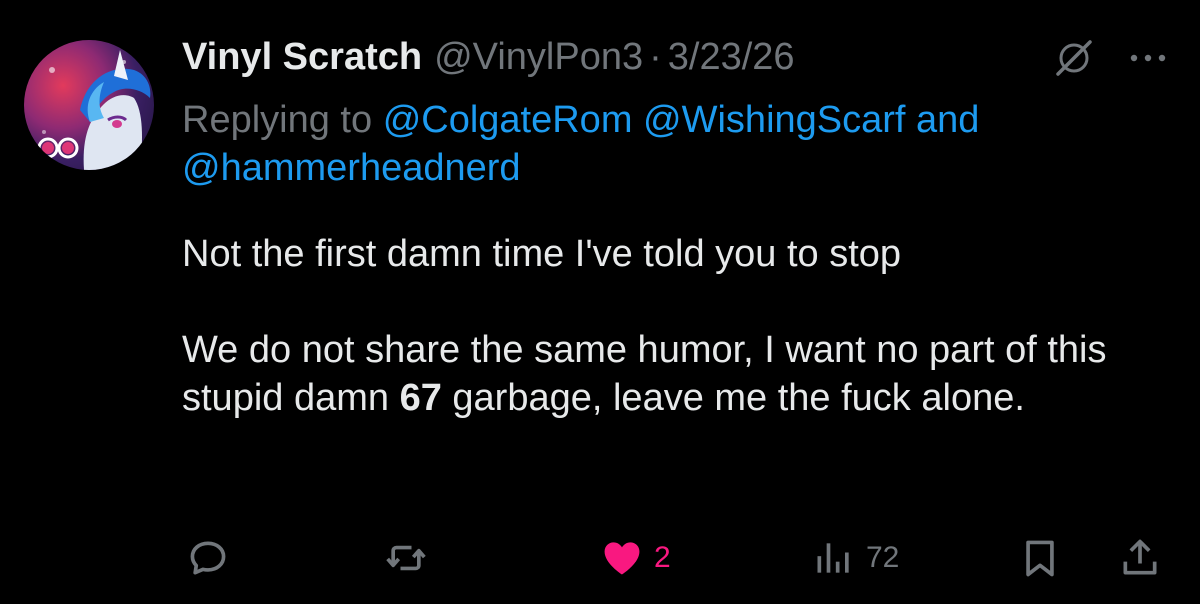  What do you see at coordinates (733, 398) in the screenshot?
I see `tweet-text-segment: garbage, leave me the fuck alone.` at bounding box center [733, 398].